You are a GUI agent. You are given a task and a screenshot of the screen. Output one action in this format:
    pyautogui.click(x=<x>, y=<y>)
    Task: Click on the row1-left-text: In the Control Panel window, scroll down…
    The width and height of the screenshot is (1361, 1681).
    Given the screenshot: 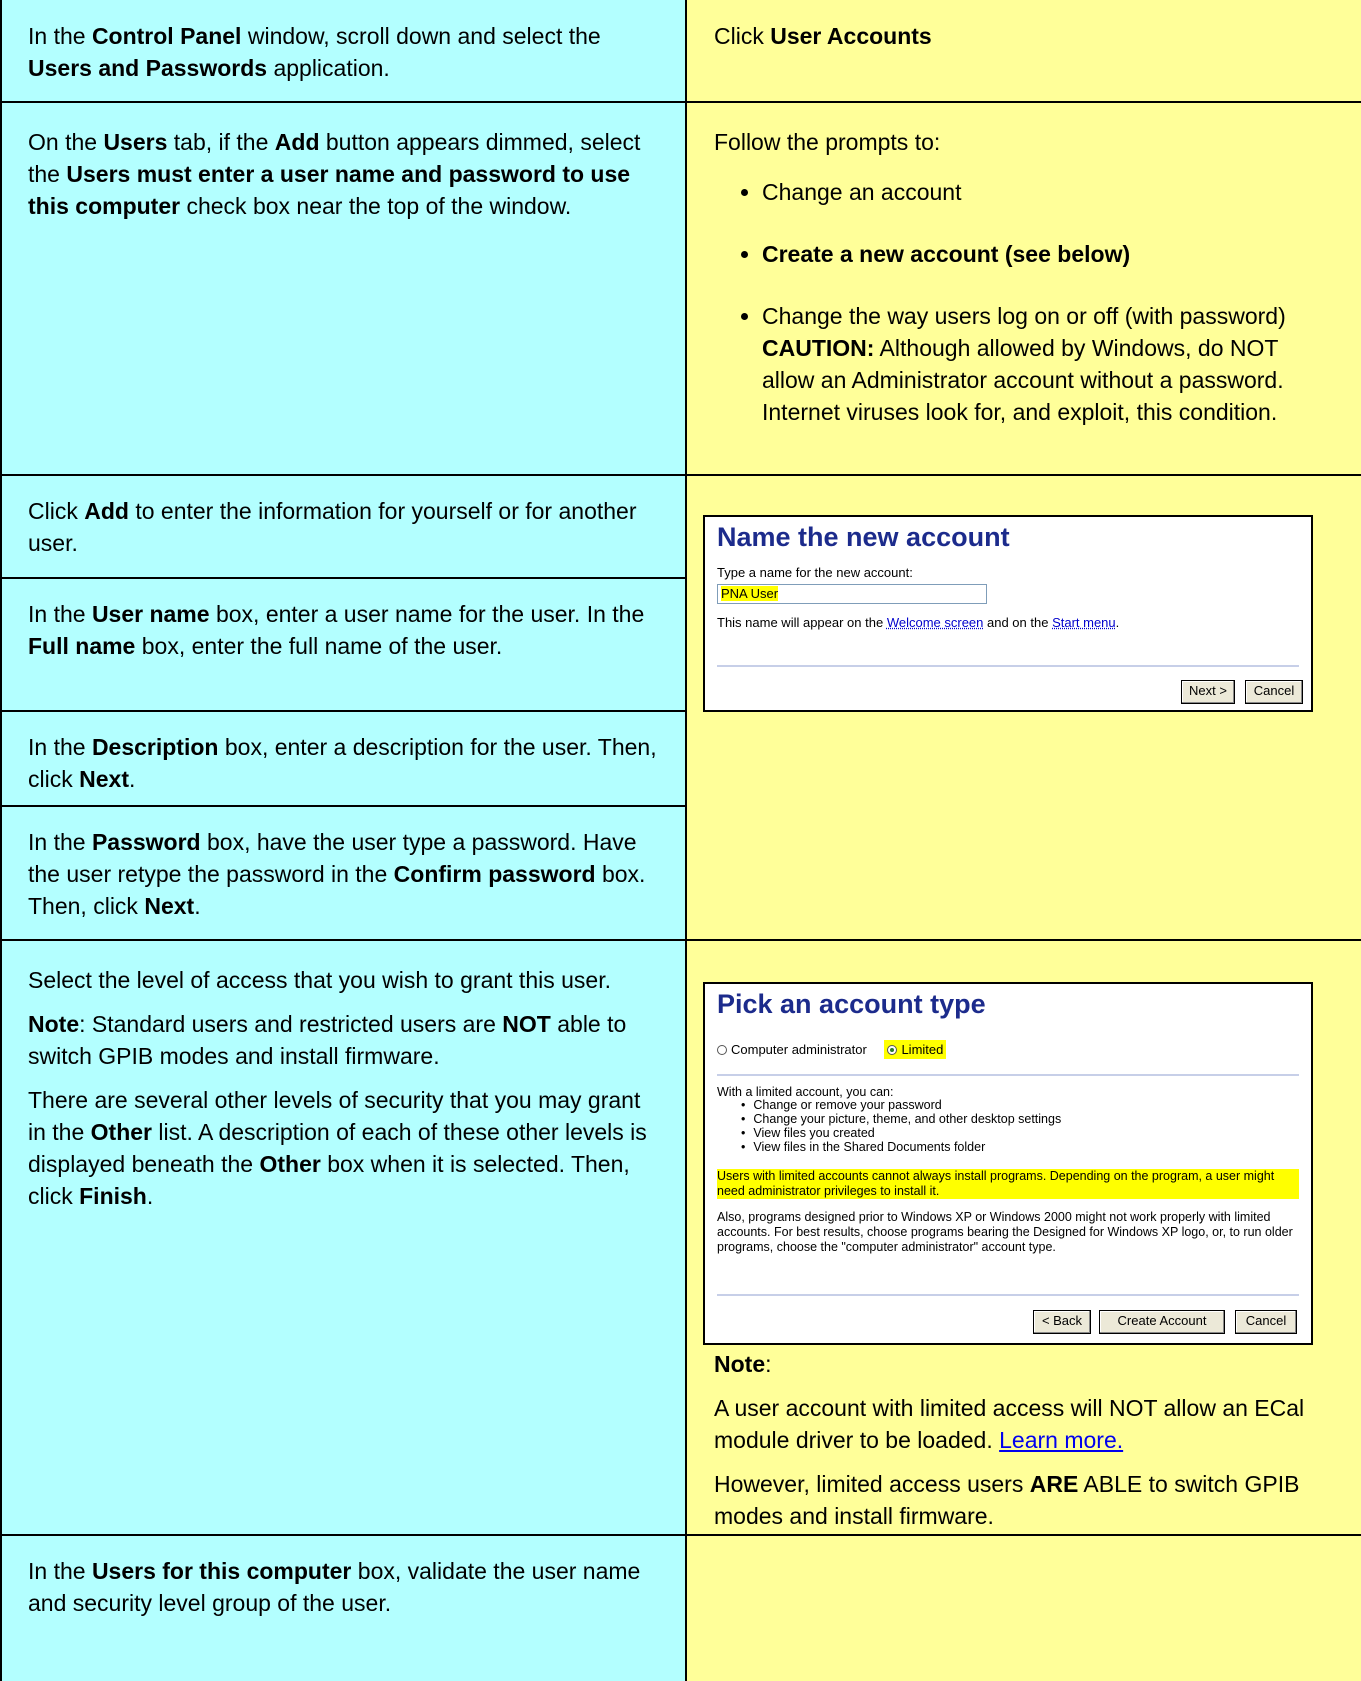 What is the action you would take?
    pyautogui.click(x=314, y=52)
    